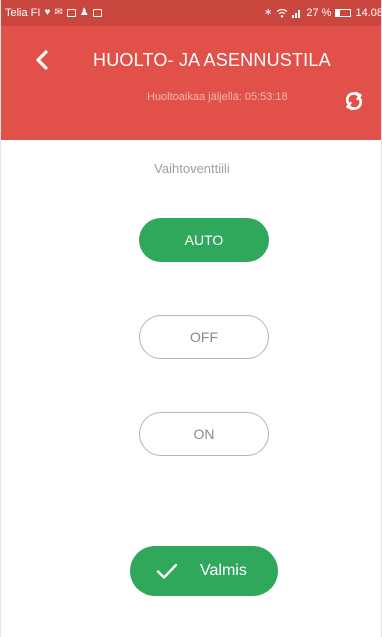 Image resolution: width=382 pixels, height=637 pixels. What do you see at coordinates (47, 12) in the screenshot?
I see `heart-icon: ♥` at bounding box center [47, 12].